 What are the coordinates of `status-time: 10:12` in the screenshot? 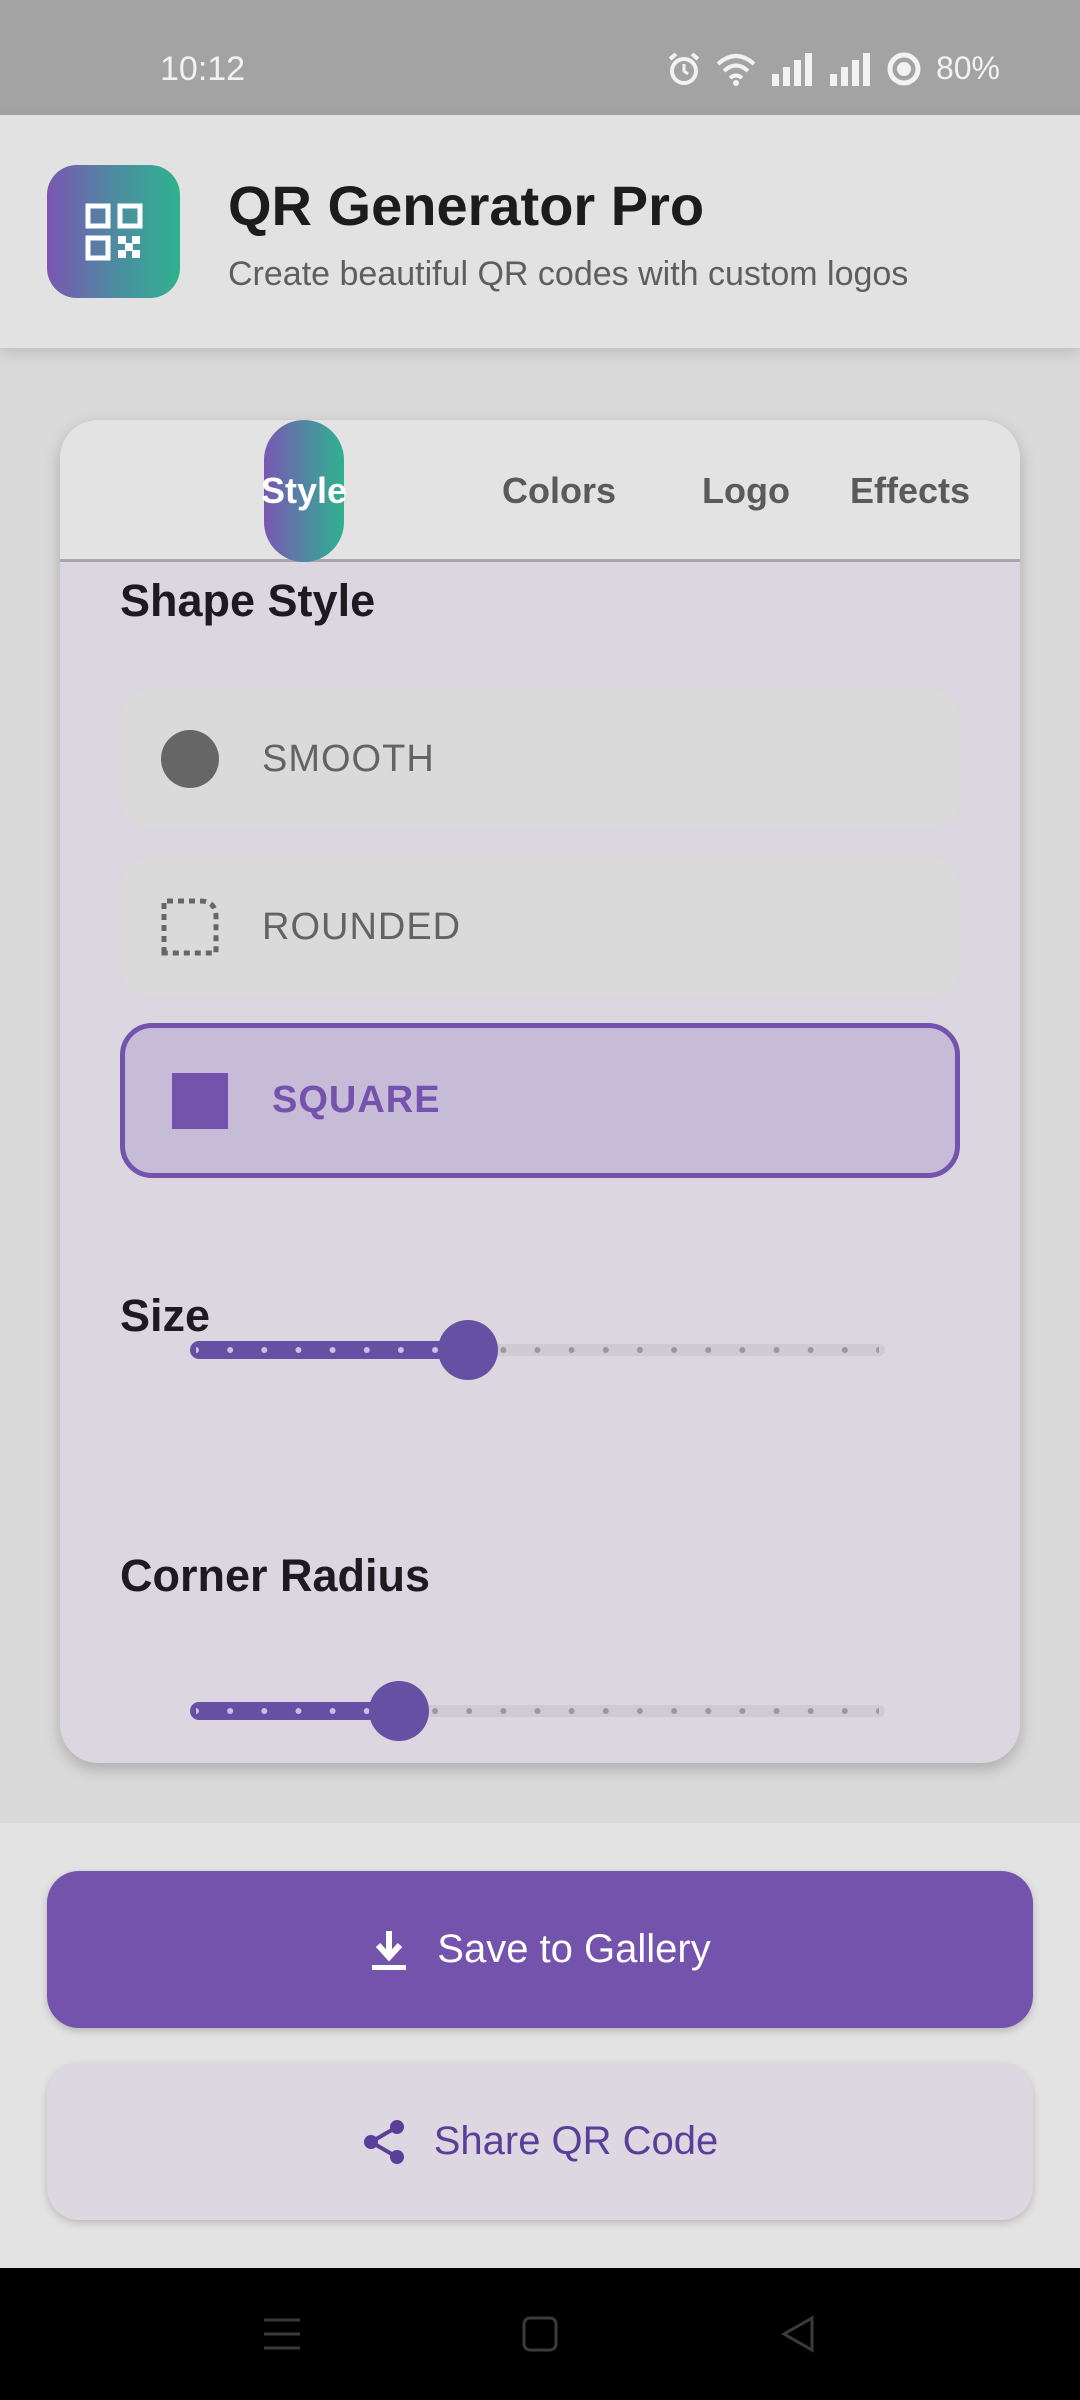 It's located at (203, 69).